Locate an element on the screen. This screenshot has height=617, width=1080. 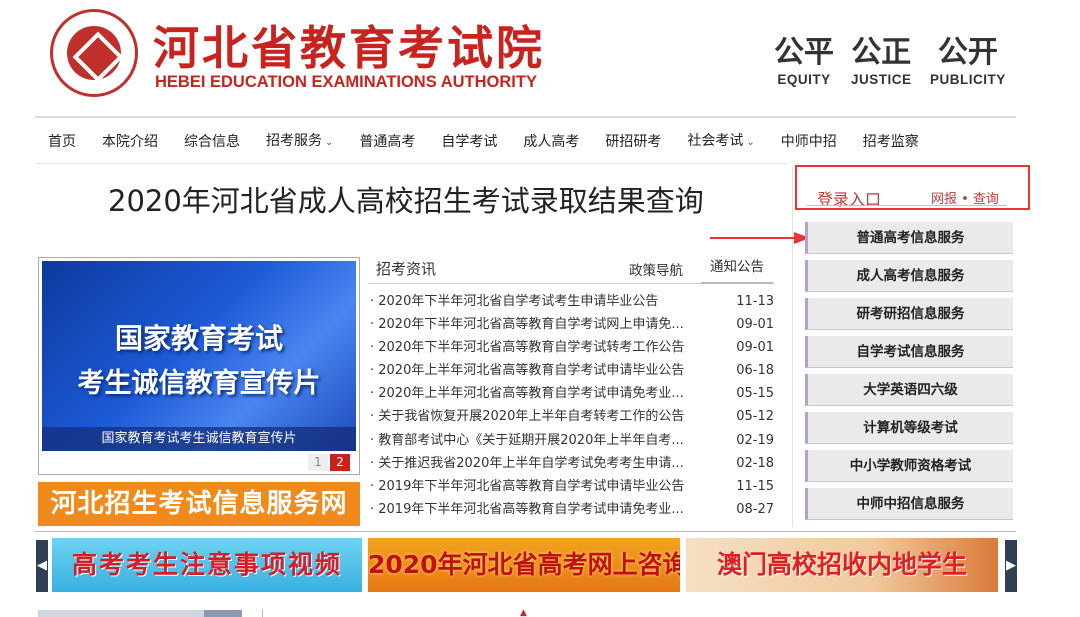
nav-label: 成人高考 is located at coordinates (551, 142).